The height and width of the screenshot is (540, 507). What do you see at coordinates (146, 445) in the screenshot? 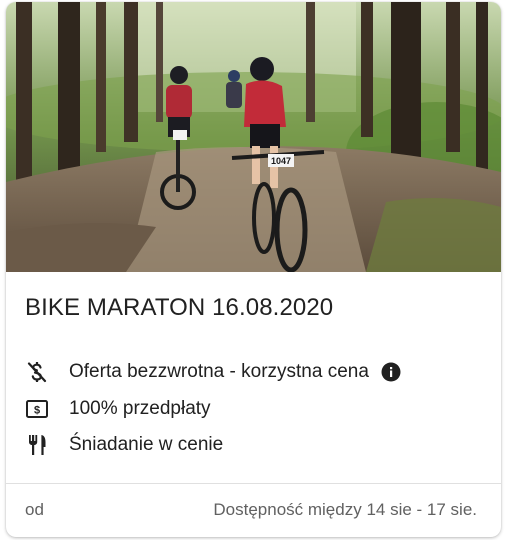
I see `feature-label: Śniadanie w cenie` at bounding box center [146, 445].